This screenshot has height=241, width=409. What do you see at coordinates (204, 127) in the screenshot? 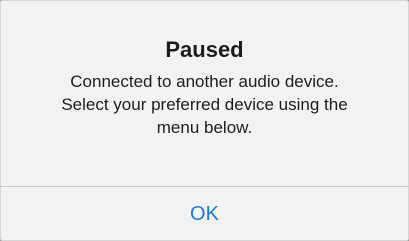
I see `alert-message-line: menu below.` at bounding box center [204, 127].